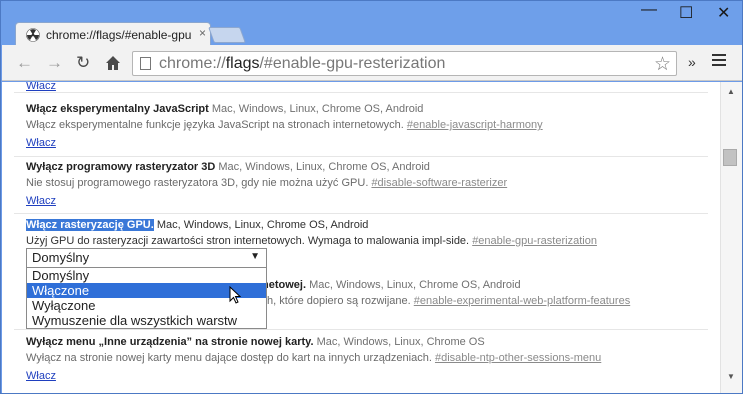 This screenshot has height=394, width=743. I want to click on menu-icon, so click(719, 61).